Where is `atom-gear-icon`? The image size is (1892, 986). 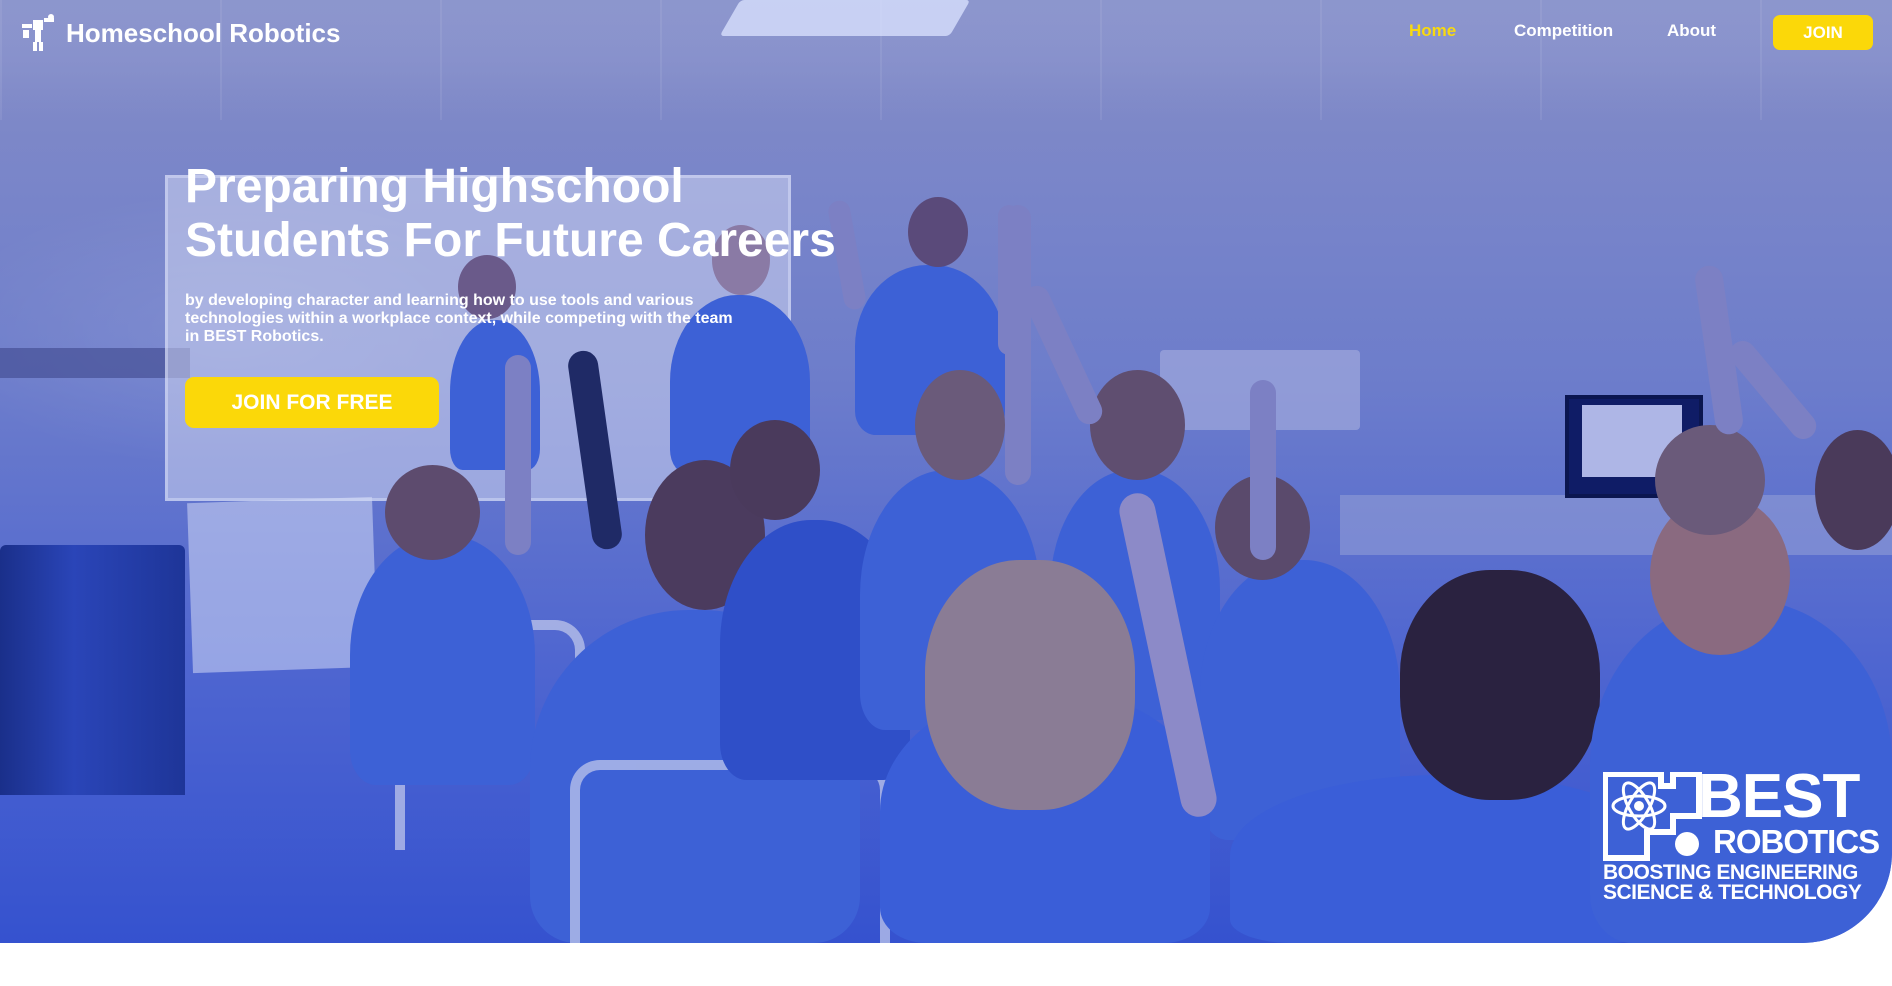 atom-gear-icon is located at coordinates (1652, 816).